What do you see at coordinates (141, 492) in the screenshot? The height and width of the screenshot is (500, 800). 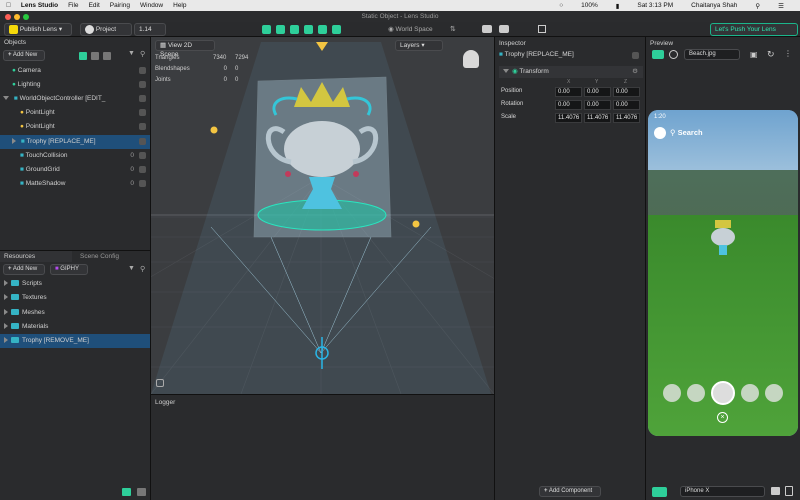 I see `grid-view-icon` at bounding box center [141, 492].